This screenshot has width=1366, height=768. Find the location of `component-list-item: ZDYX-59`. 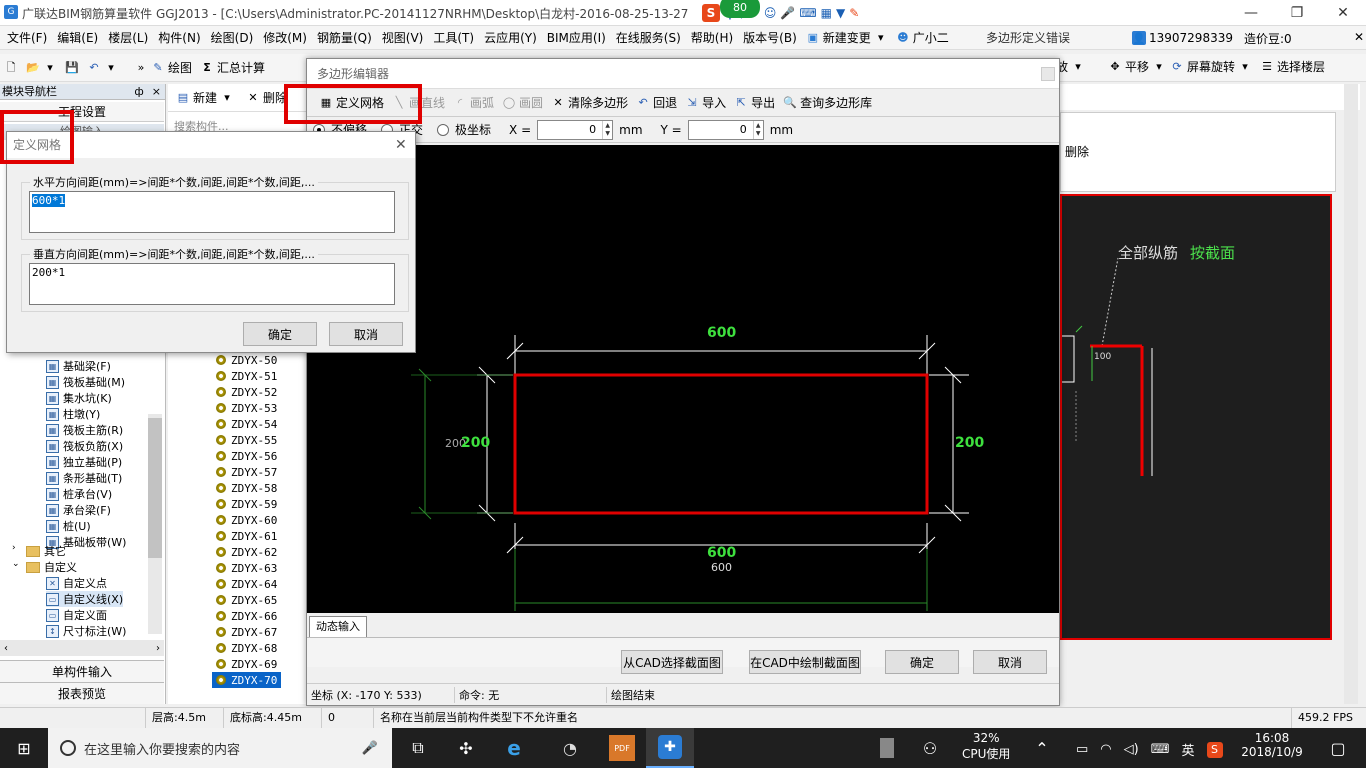

component-list-item: ZDYX-59 is located at coordinates (246, 504).